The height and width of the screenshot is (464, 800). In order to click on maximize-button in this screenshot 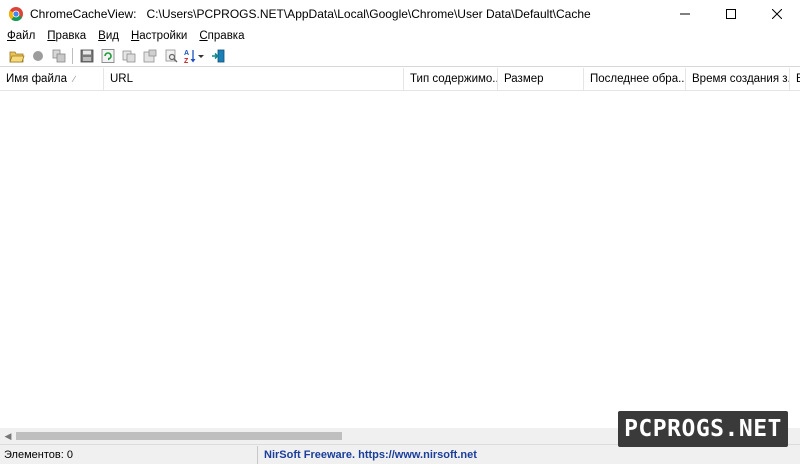, I will do `click(731, 14)`.